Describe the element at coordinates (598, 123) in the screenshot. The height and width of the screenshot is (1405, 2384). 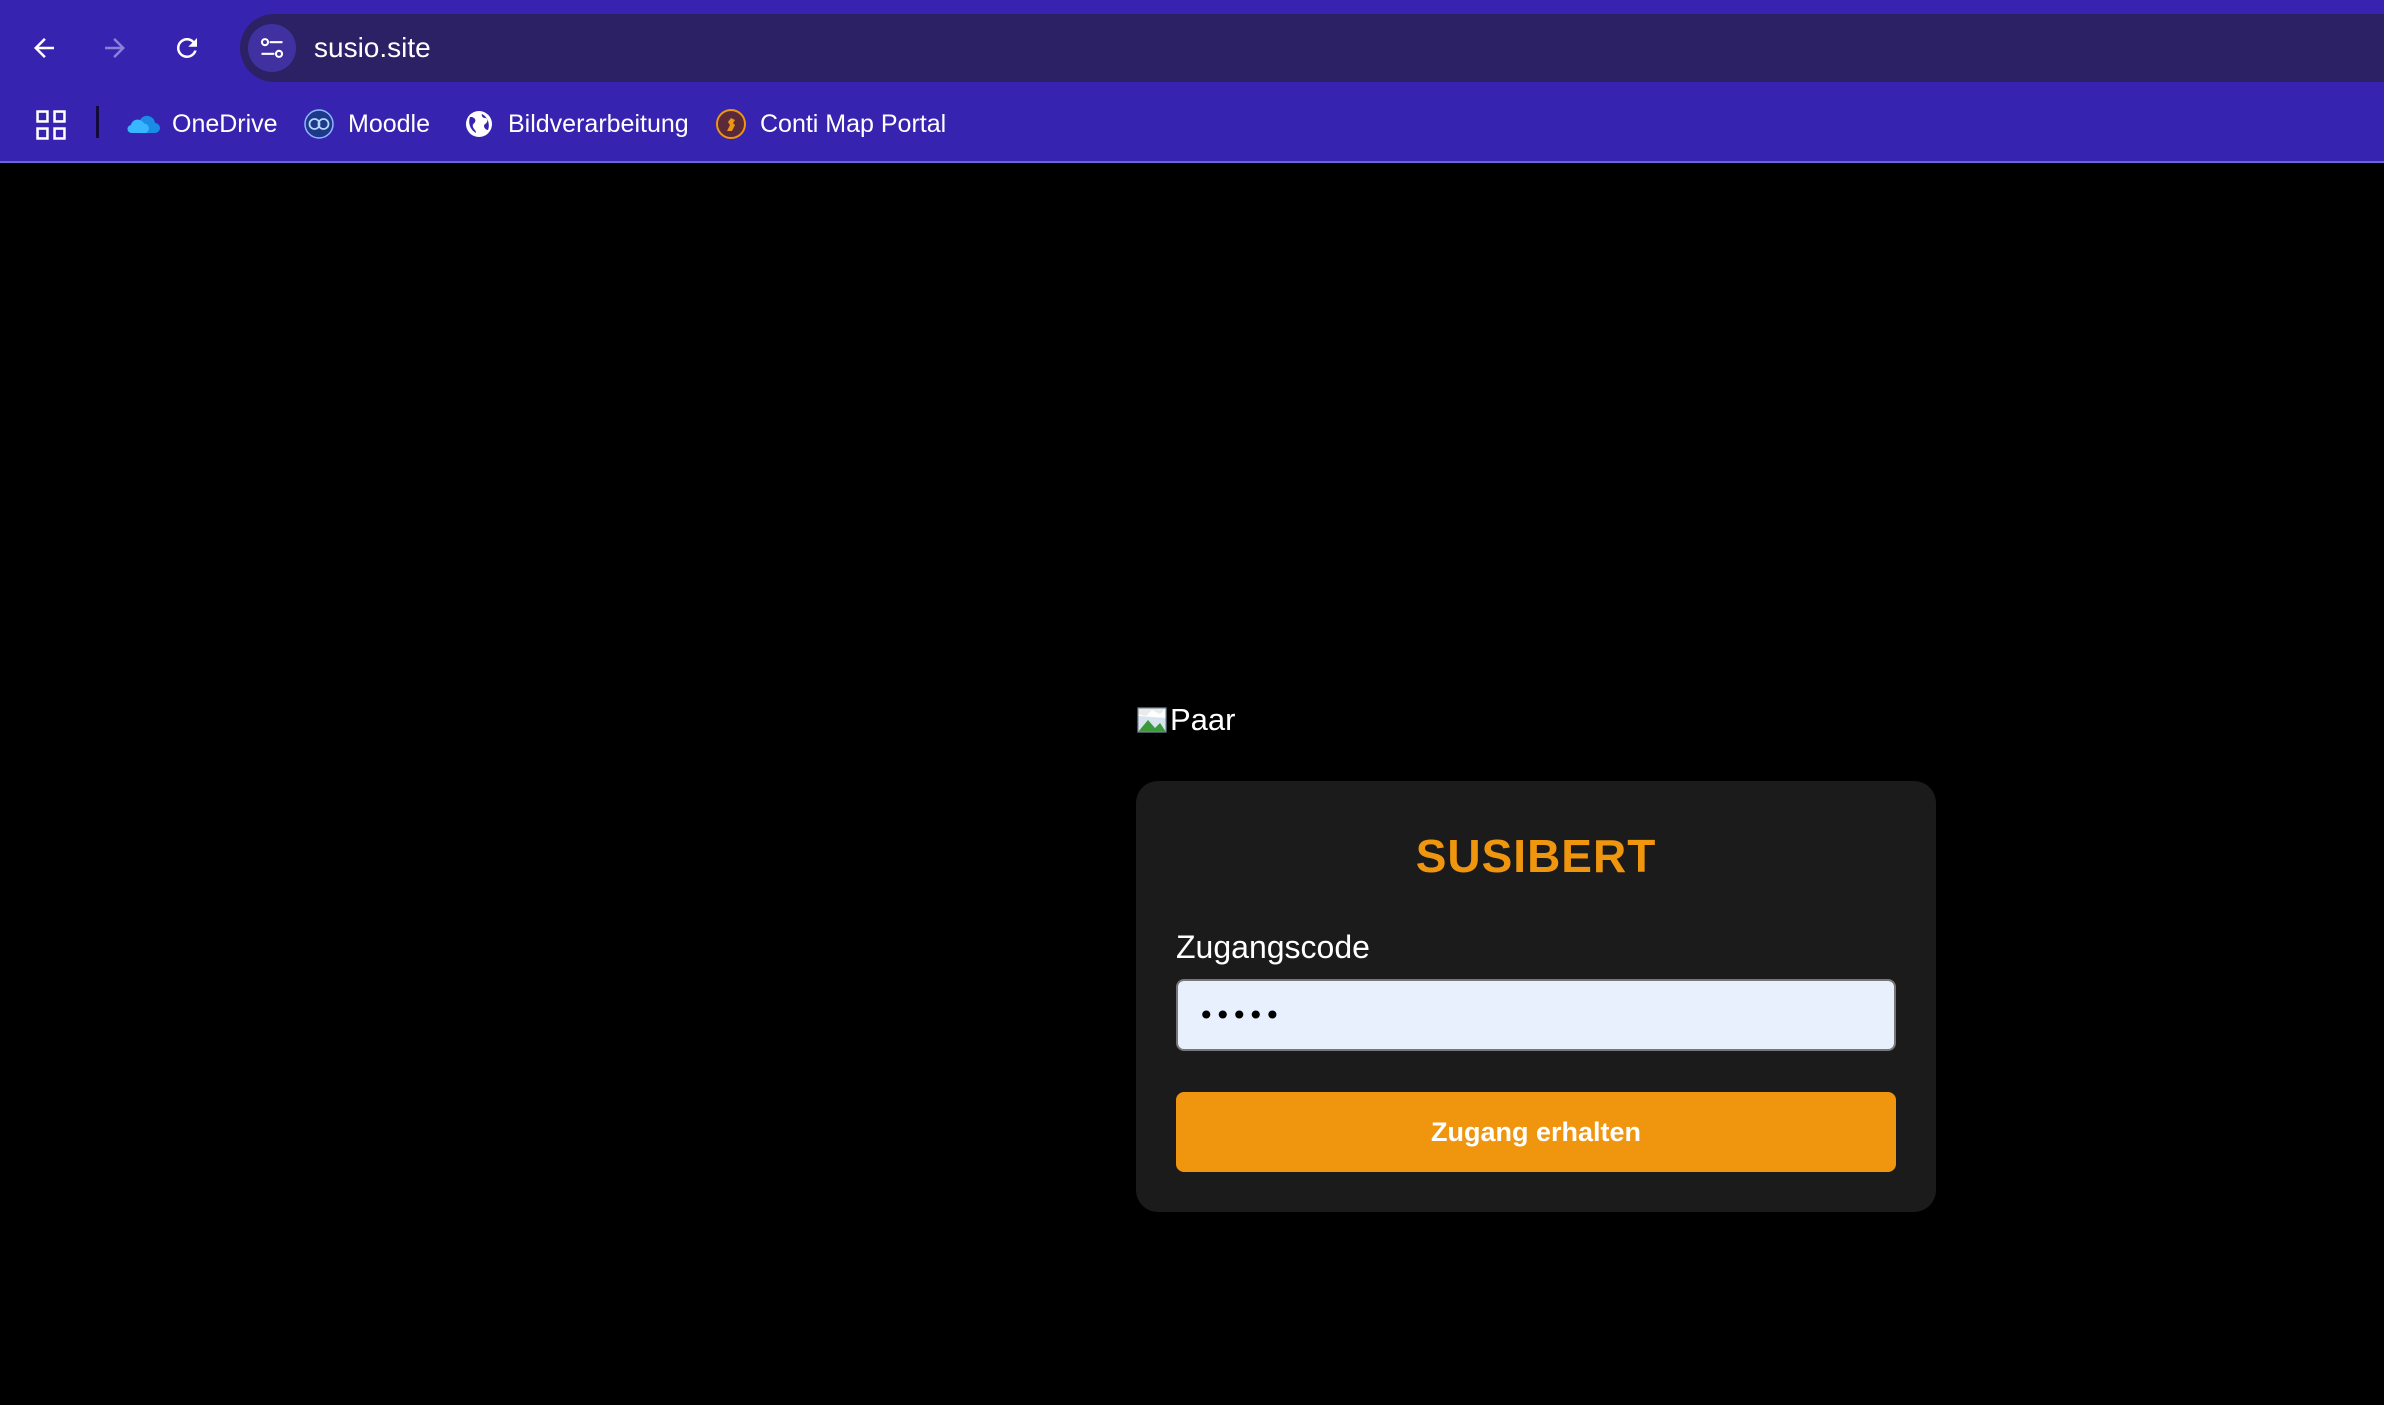
I see `bookmark-label: Bildverarbeitung` at that location.